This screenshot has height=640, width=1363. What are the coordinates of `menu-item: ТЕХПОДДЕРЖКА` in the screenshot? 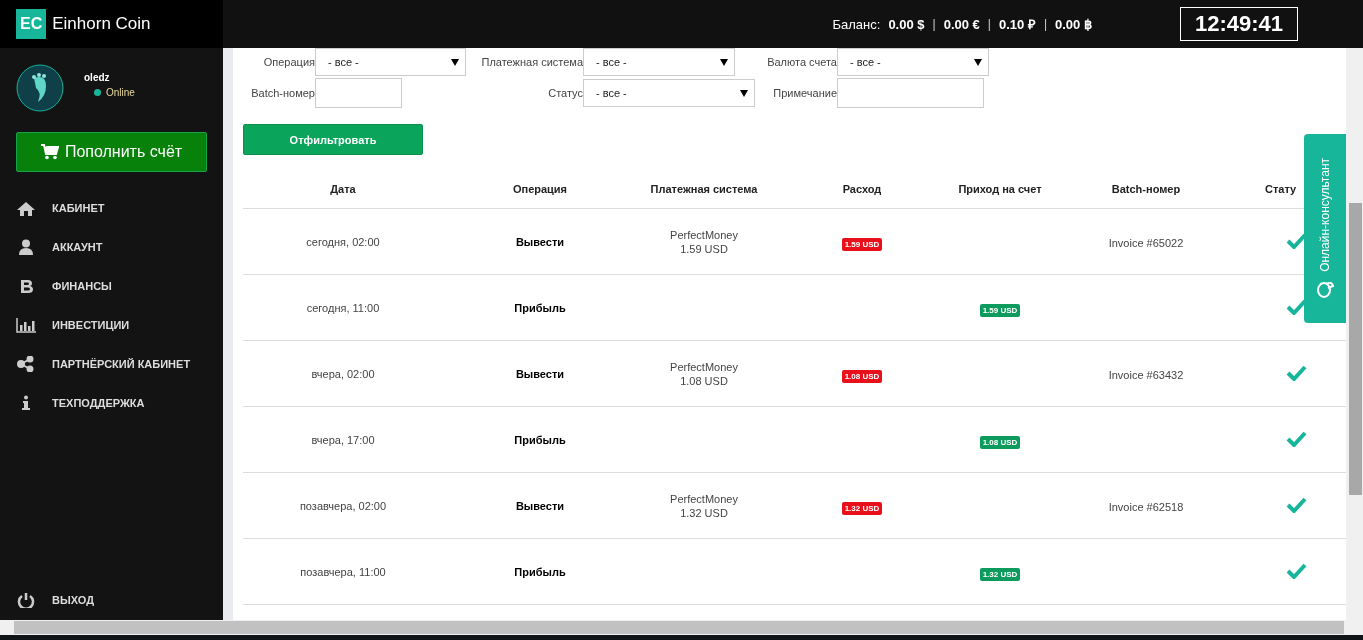 It's located at (111, 402).